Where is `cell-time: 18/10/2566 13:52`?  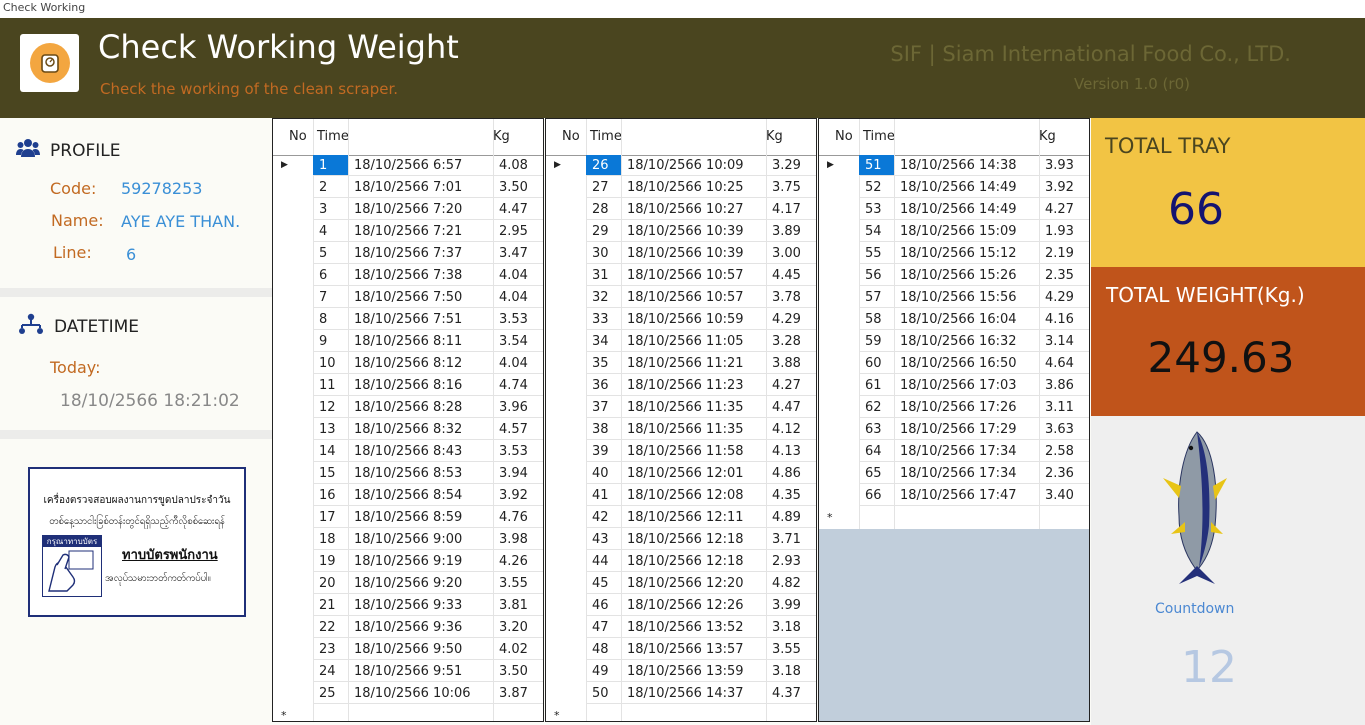
cell-time: 18/10/2566 13:52 is located at coordinates (693, 627).